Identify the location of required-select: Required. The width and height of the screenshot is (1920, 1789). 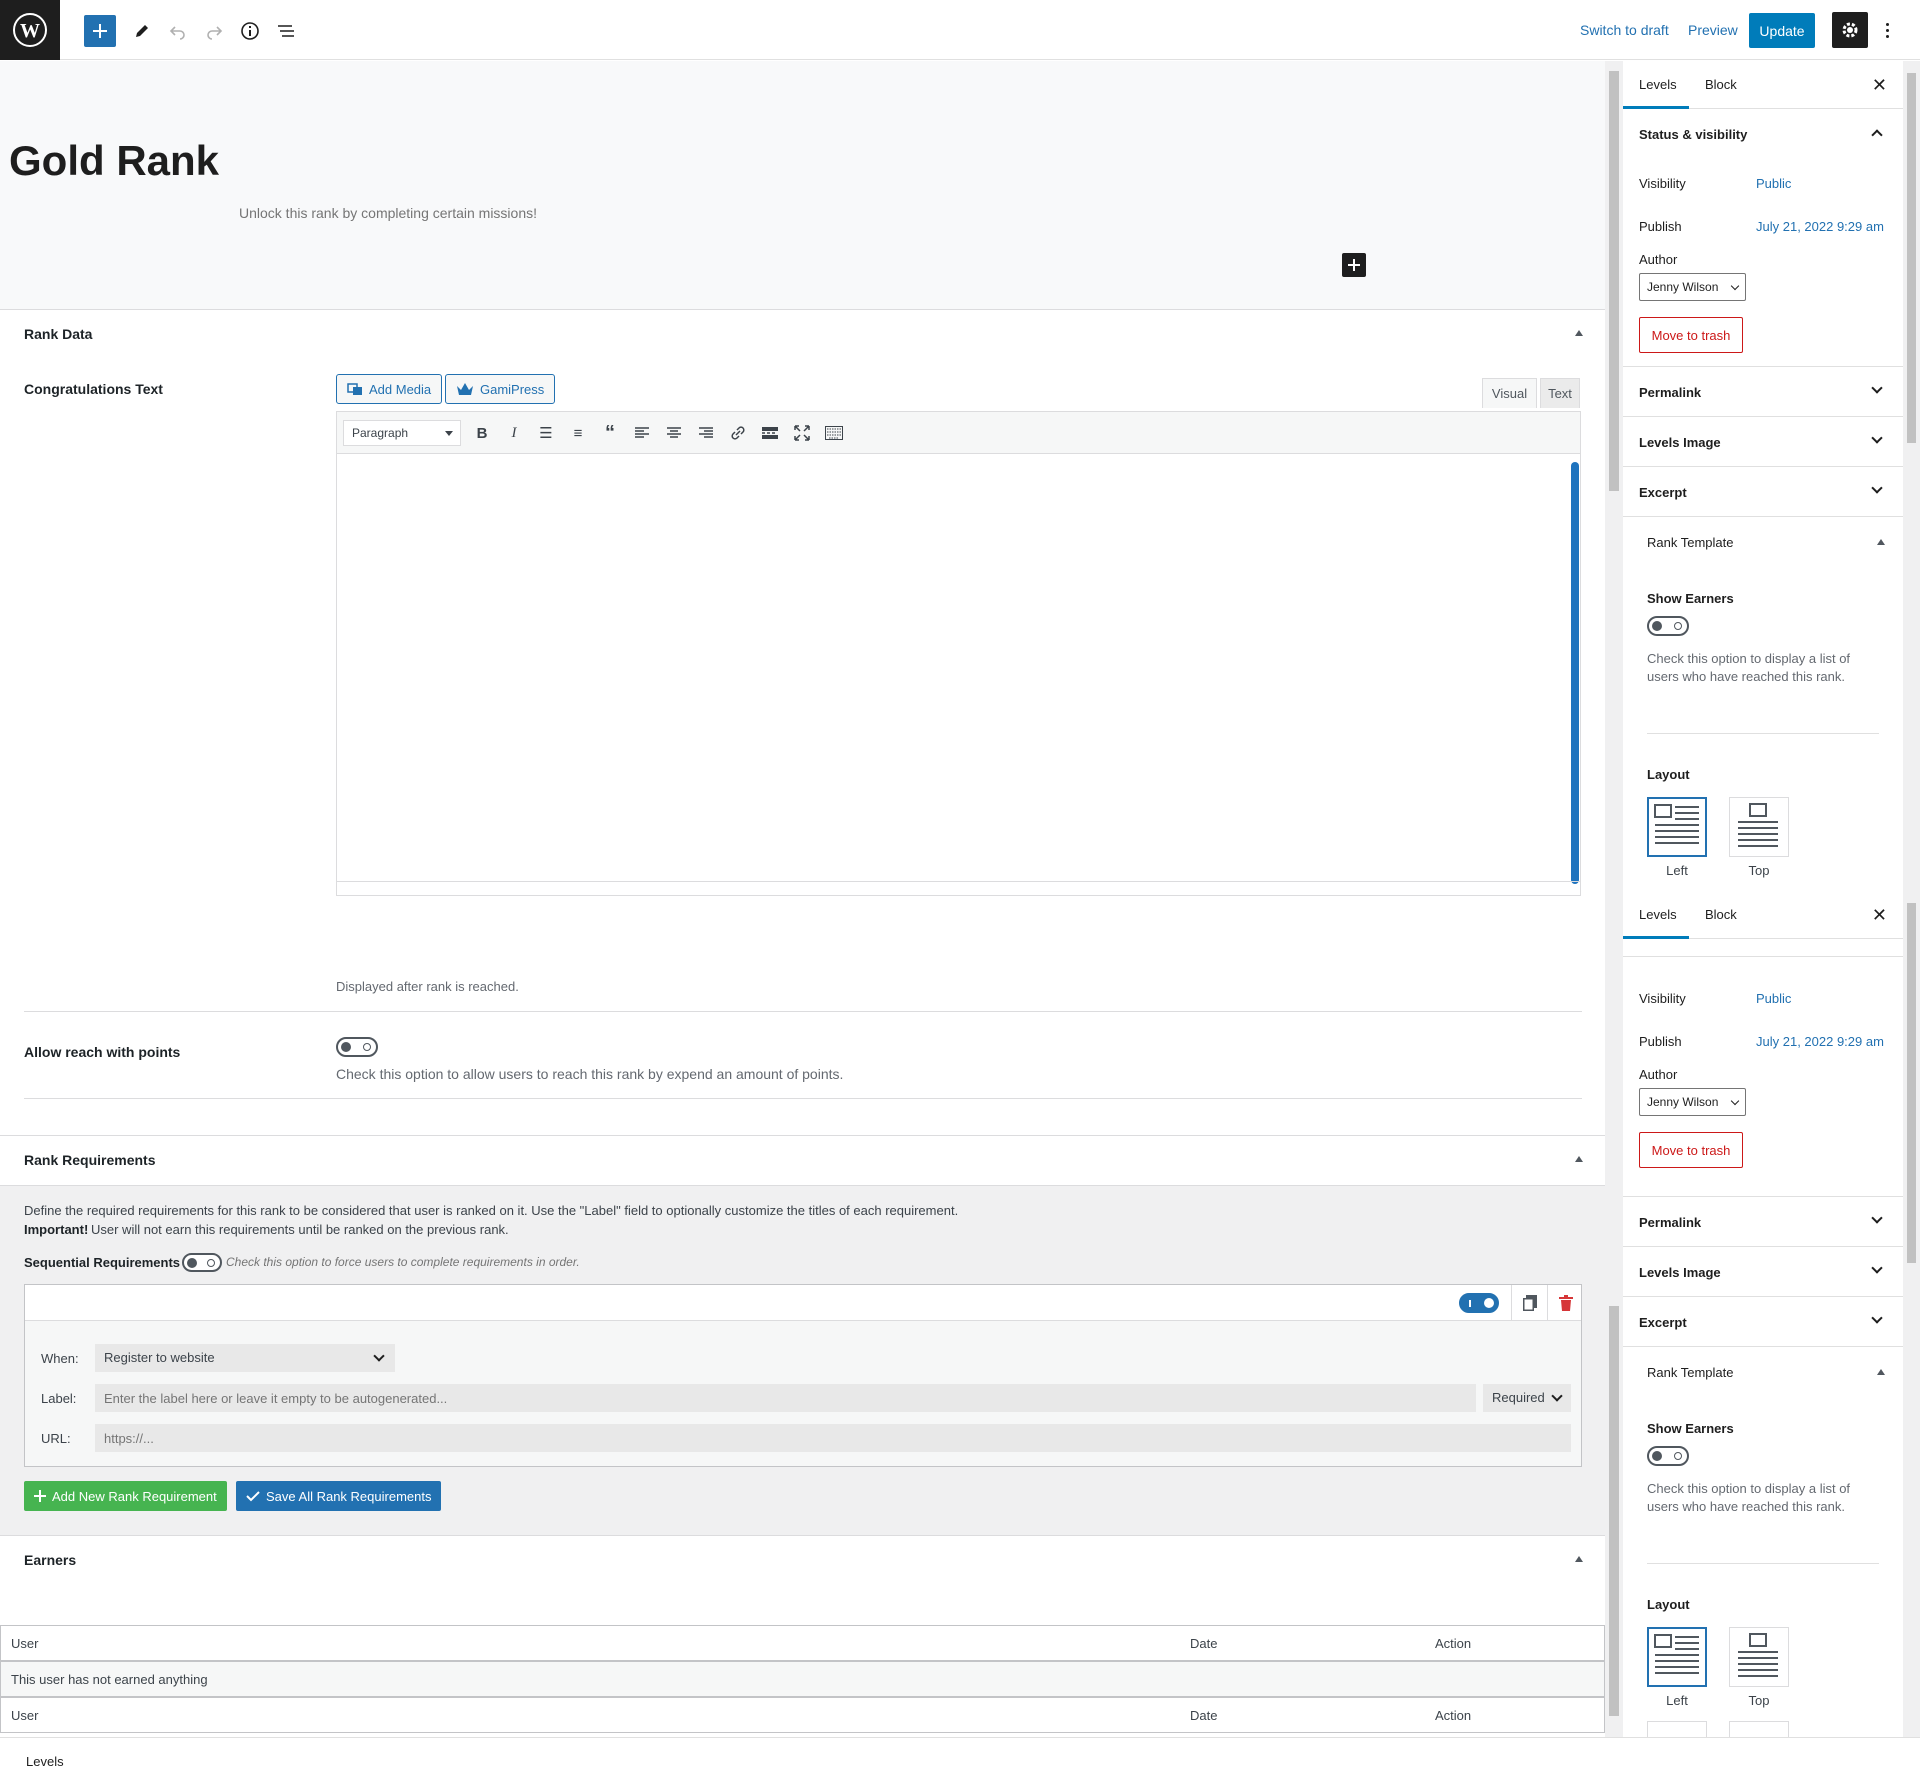
(1527, 1398).